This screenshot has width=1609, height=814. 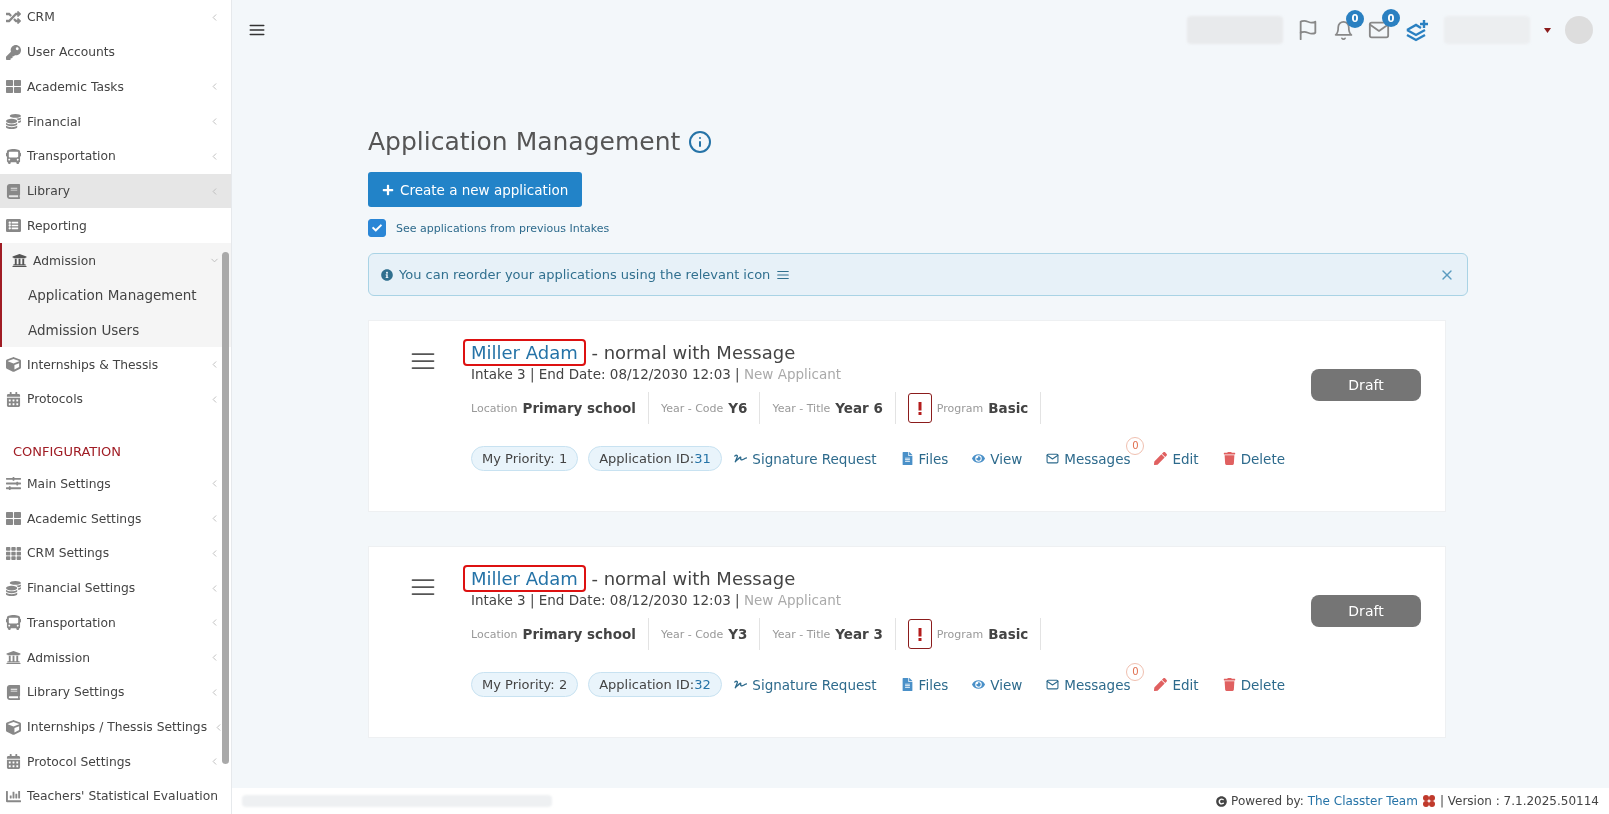 What do you see at coordinates (1343, 30) in the screenshot?
I see `bell-icon` at bounding box center [1343, 30].